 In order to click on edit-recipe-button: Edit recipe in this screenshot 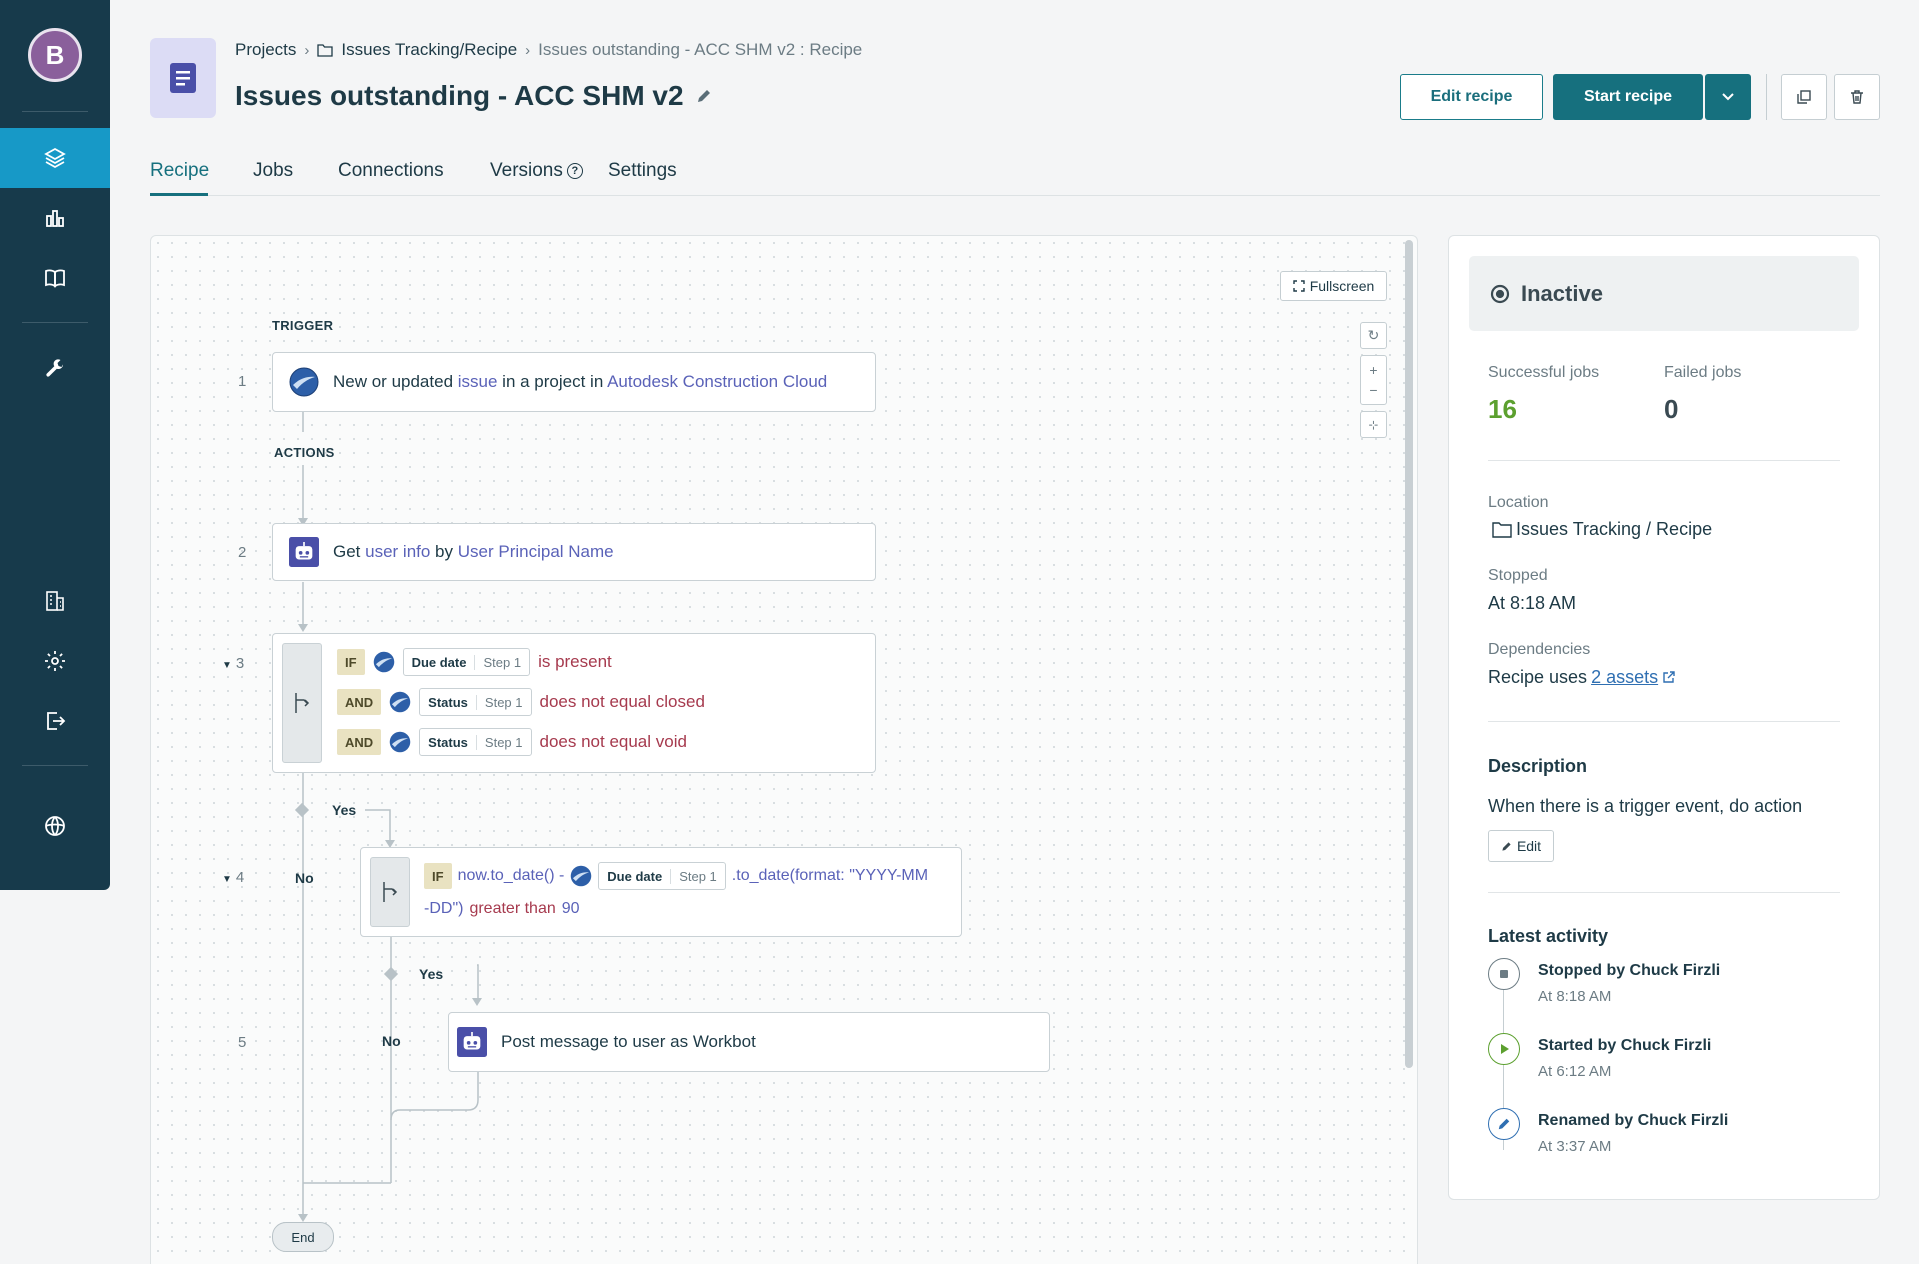, I will do `click(1471, 97)`.